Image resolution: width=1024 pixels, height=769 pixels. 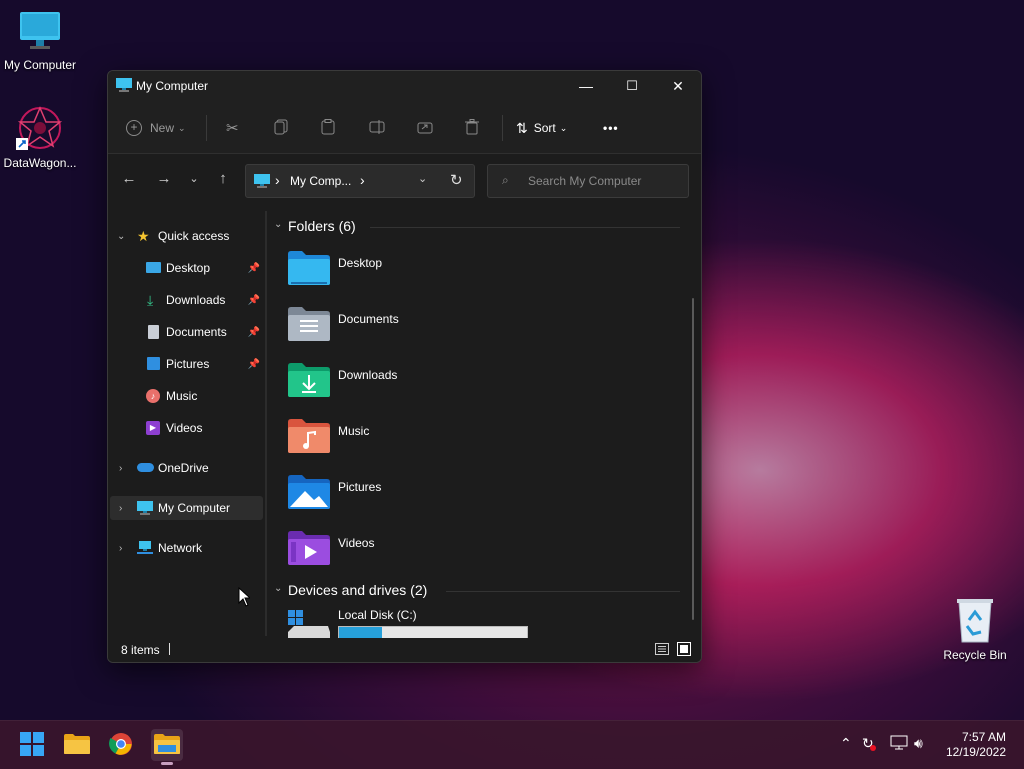 I want to click on folder-item-pictures: Pictures, so click(x=438, y=499).